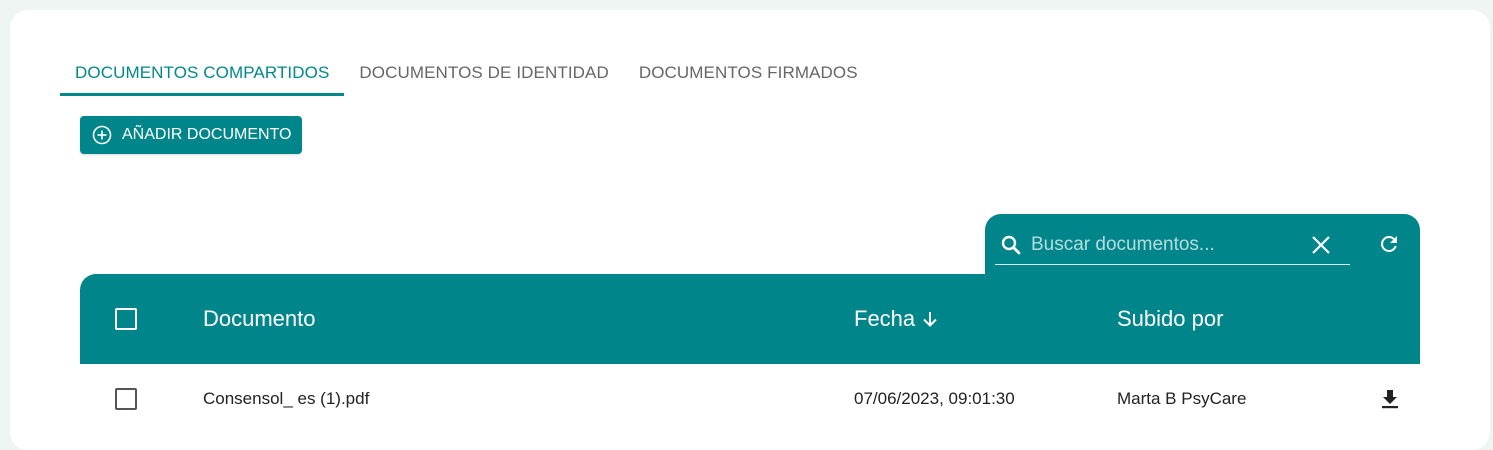  Describe the element at coordinates (885, 318) in the screenshot. I see `header-date-label: Fecha` at that location.